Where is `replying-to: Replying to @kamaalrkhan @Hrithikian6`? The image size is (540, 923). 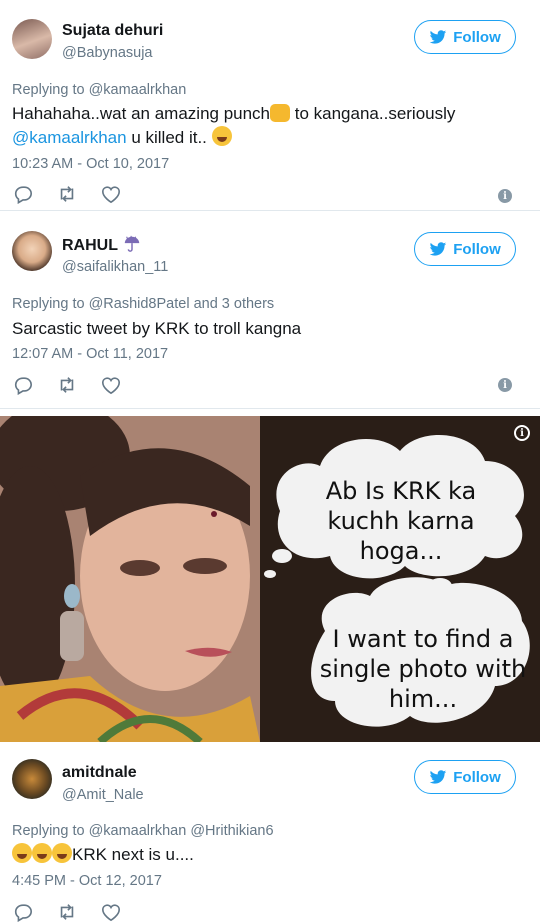
replying-to: Replying to @kamaalrkhan @Hrithikian6 is located at coordinates (143, 831).